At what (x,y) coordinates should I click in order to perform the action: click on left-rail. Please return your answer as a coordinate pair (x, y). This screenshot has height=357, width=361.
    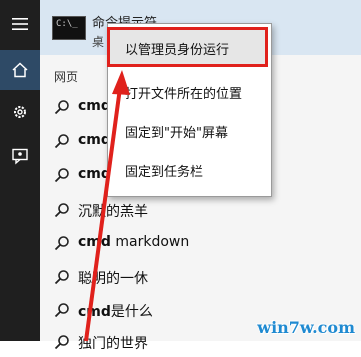
    Looking at the image, I should click on (20, 170).